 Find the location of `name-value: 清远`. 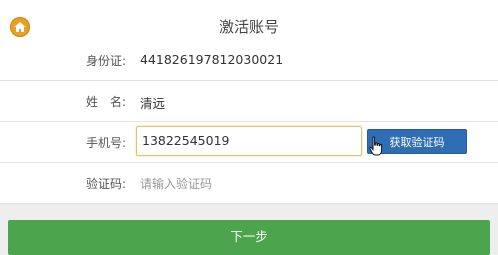

name-value: 清远 is located at coordinates (153, 103).